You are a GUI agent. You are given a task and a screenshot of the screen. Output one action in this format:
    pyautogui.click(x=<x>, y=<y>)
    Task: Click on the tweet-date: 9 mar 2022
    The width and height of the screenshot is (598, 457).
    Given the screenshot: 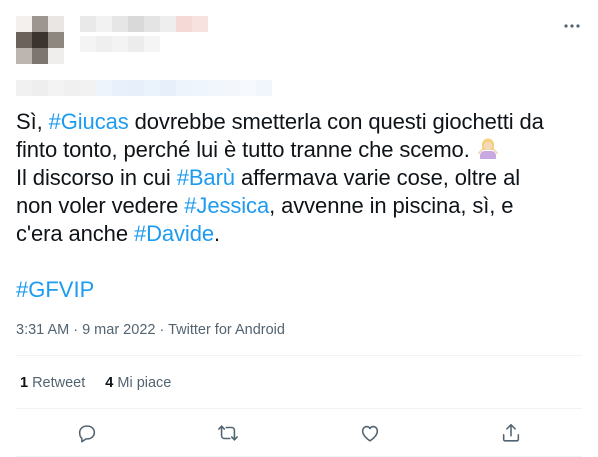 What is the action you would take?
    pyautogui.click(x=118, y=330)
    